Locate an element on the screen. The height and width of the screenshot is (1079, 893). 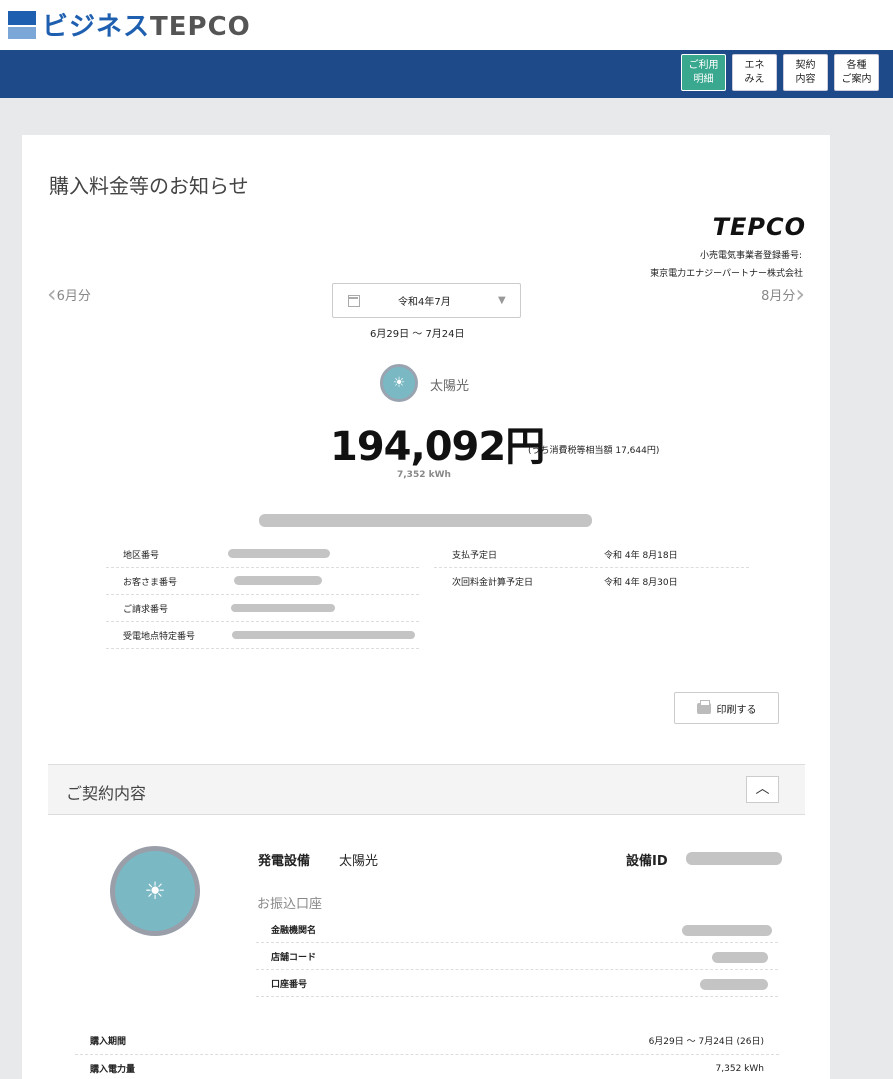
selected-month: 令和4年7月 is located at coordinates (424, 302).